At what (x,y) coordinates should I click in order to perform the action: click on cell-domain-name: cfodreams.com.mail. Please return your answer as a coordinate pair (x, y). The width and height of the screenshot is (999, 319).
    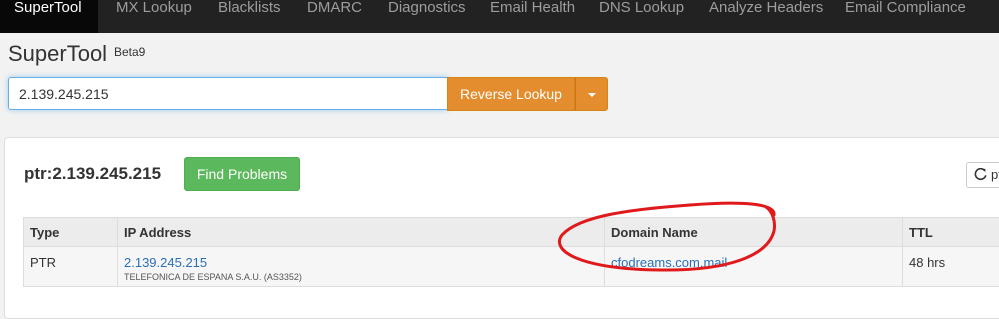
    Looking at the image, I should click on (754, 267).